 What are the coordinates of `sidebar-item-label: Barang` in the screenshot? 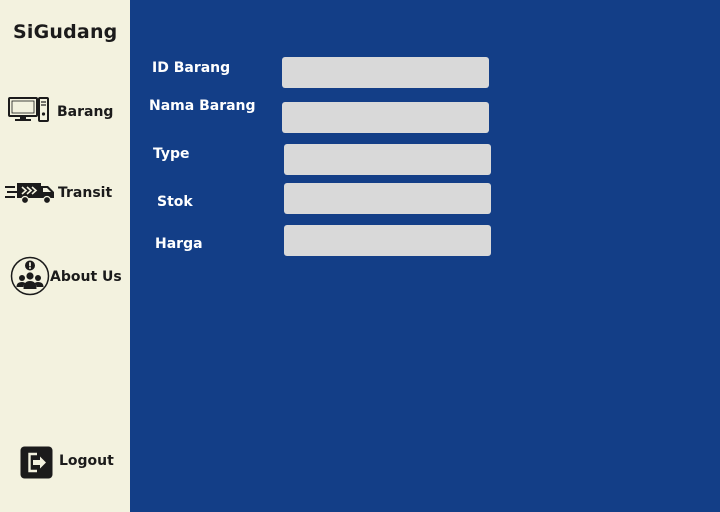 It's located at (85, 112).